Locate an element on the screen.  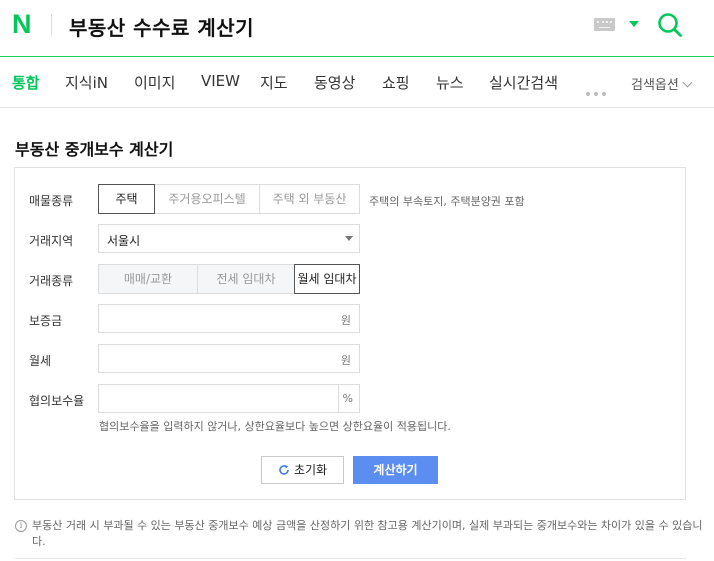
search-options-button: 검색옵션 is located at coordinates (662, 83).